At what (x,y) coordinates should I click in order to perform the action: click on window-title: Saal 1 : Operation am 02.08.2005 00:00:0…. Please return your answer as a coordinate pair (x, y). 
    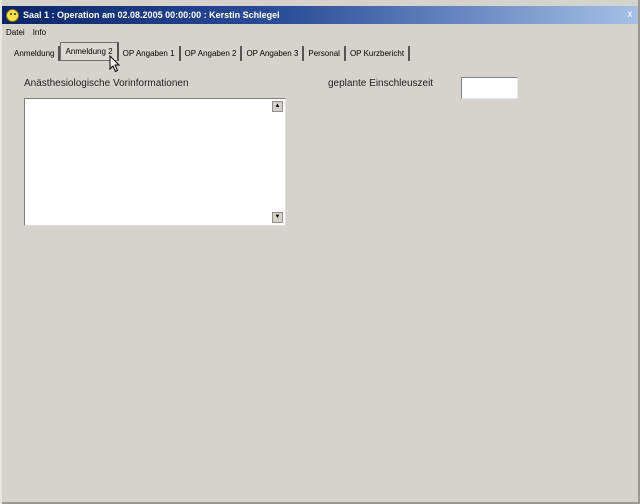
    Looking at the image, I should click on (151, 15).